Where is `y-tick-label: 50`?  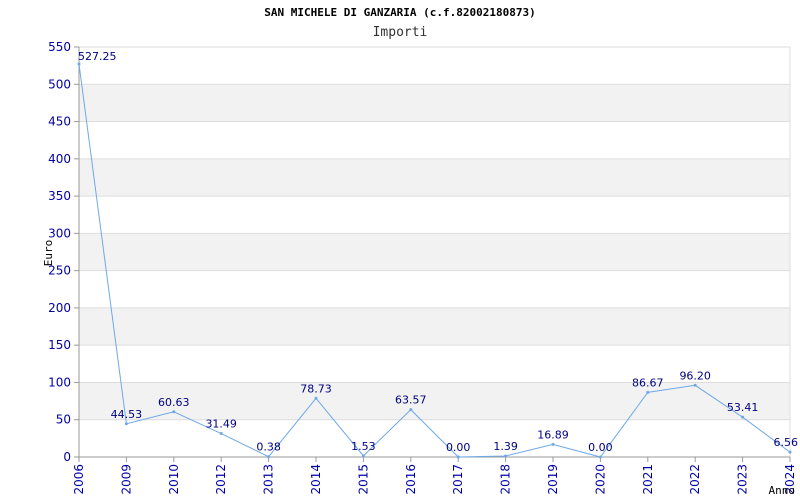 y-tick-label: 50 is located at coordinates (63, 420).